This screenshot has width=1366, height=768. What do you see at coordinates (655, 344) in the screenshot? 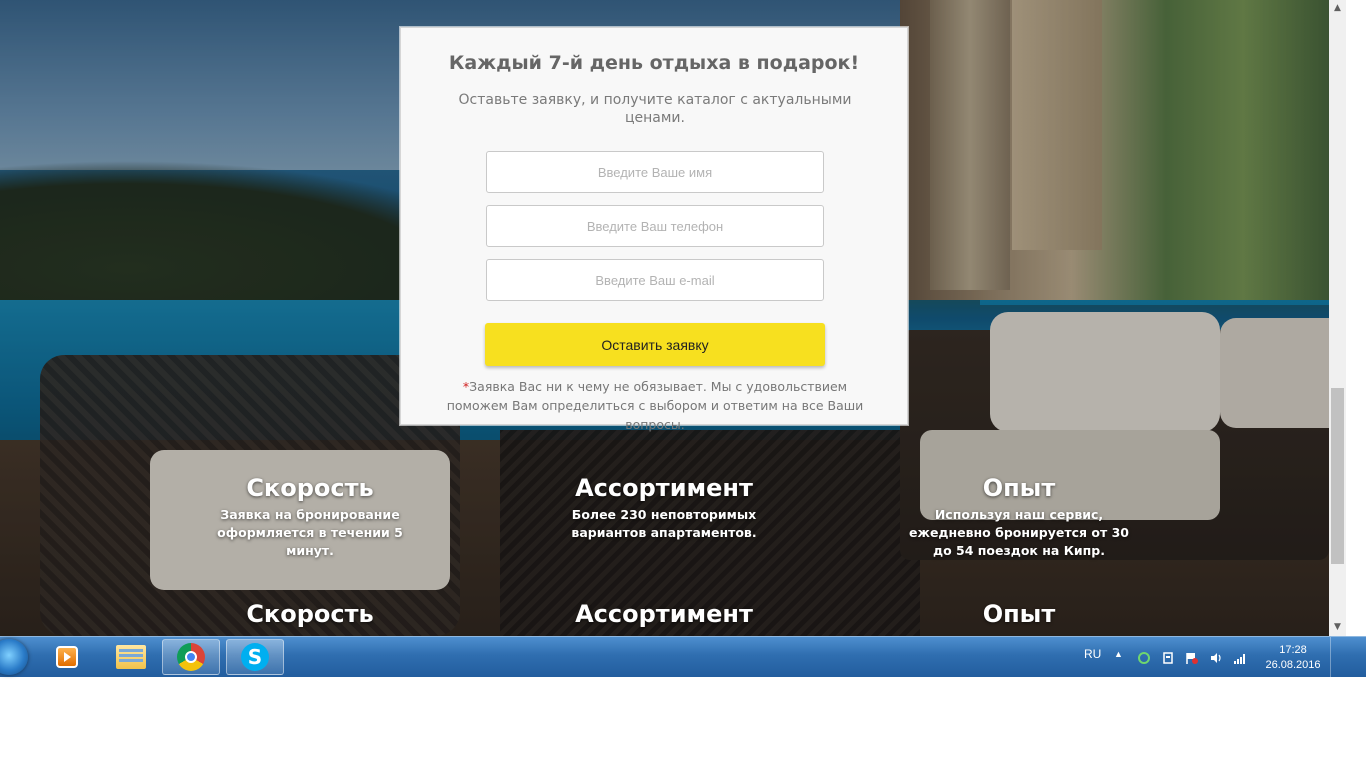
I see `submit-request-button: Оставить заявку` at bounding box center [655, 344].